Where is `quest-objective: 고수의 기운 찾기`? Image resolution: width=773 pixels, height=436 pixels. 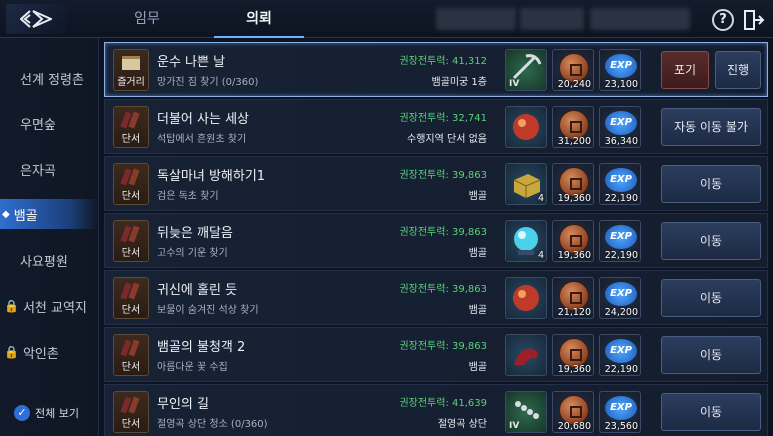
quest-objective: 고수의 기운 찾기 is located at coordinates (192, 253).